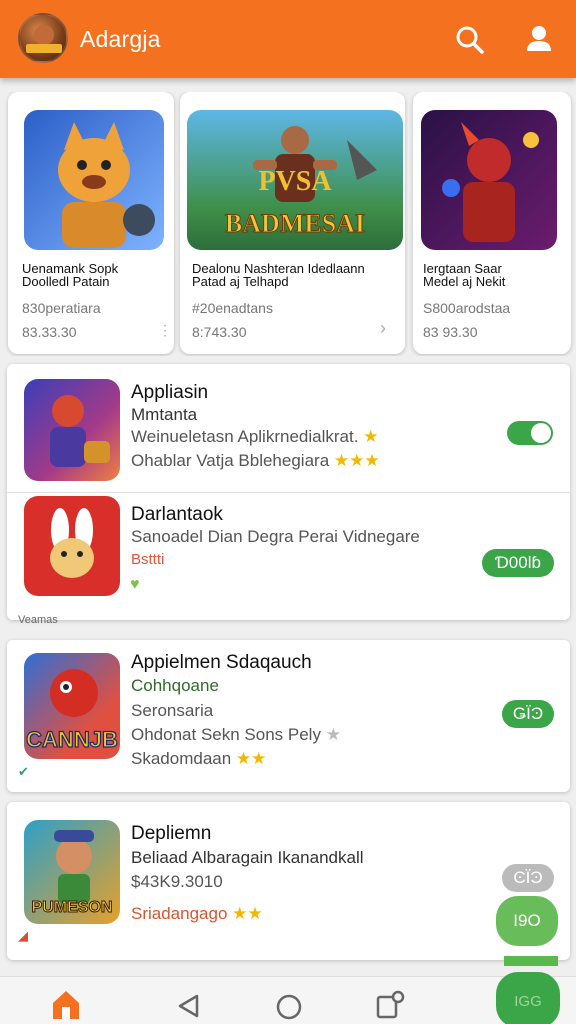 The width and height of the screenshot is (576, 1024). Describe the element at coordinates (295, 223) in the screenshot. I see `banner-text: BADMESAI` at that location.